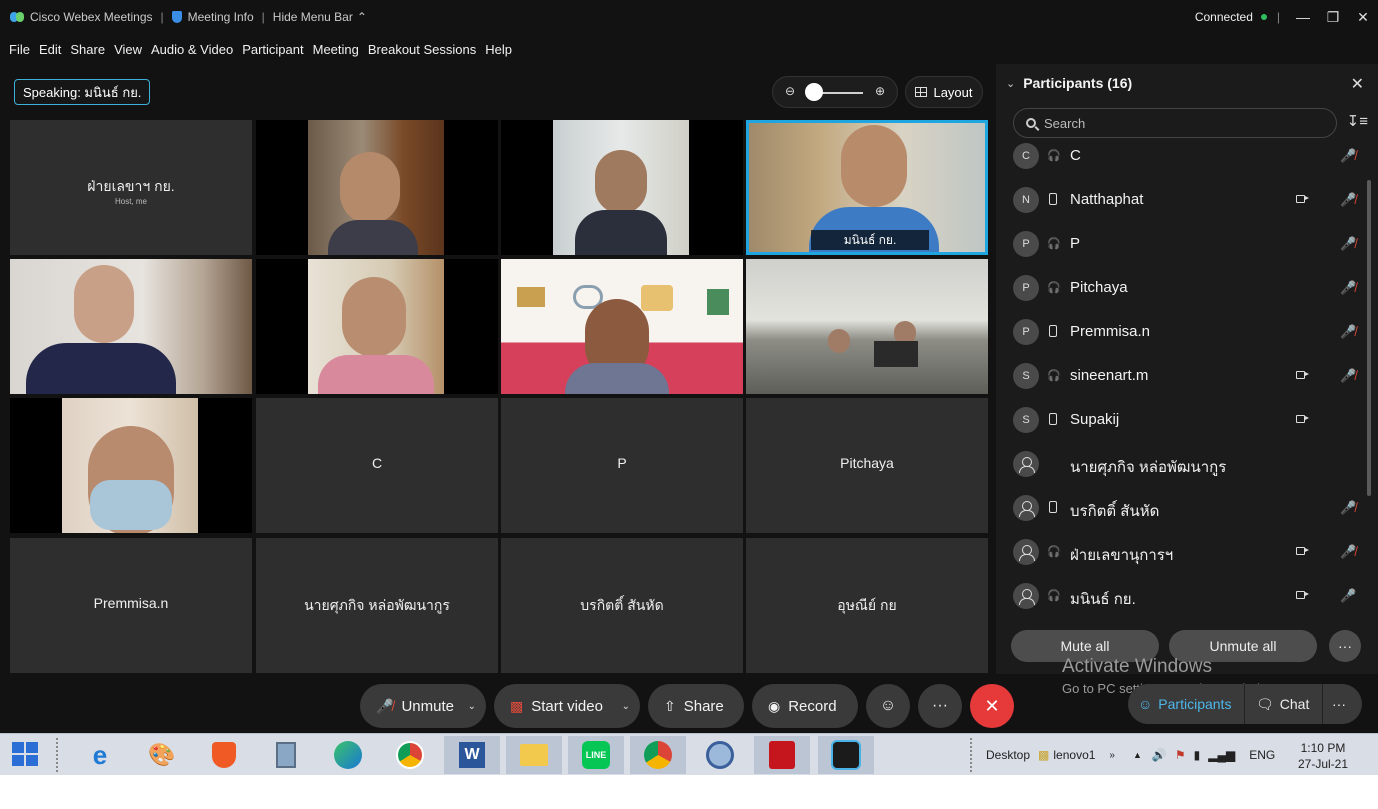 The height and width of the screenshot is (809, 1378). Describe the element at coordinates (867, 187) in the screenshot. I see `video-tile-active-speaker: มนินธ์ กย.` at that location.